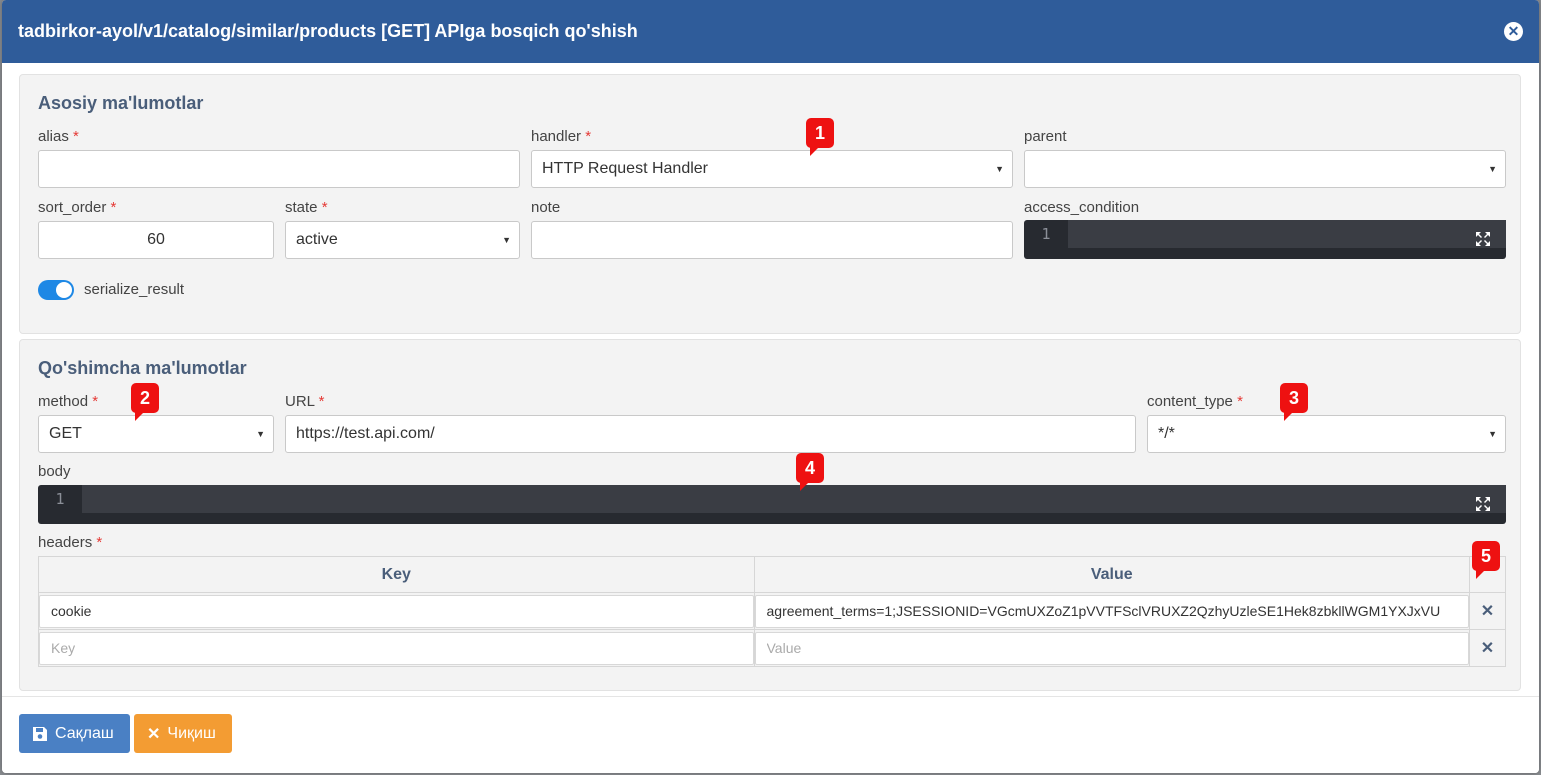  I want to click on content-type-select: */* ▼, so click(1326, 434).